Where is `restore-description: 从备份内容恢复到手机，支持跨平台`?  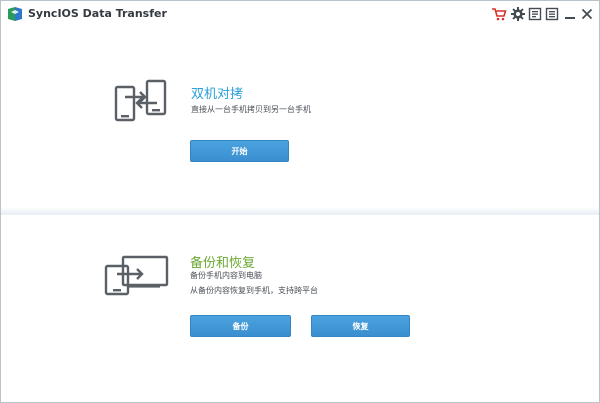 restore-description: 从备份内容恢复到手机，支持跨平台 is located at coordinates (254, 290).